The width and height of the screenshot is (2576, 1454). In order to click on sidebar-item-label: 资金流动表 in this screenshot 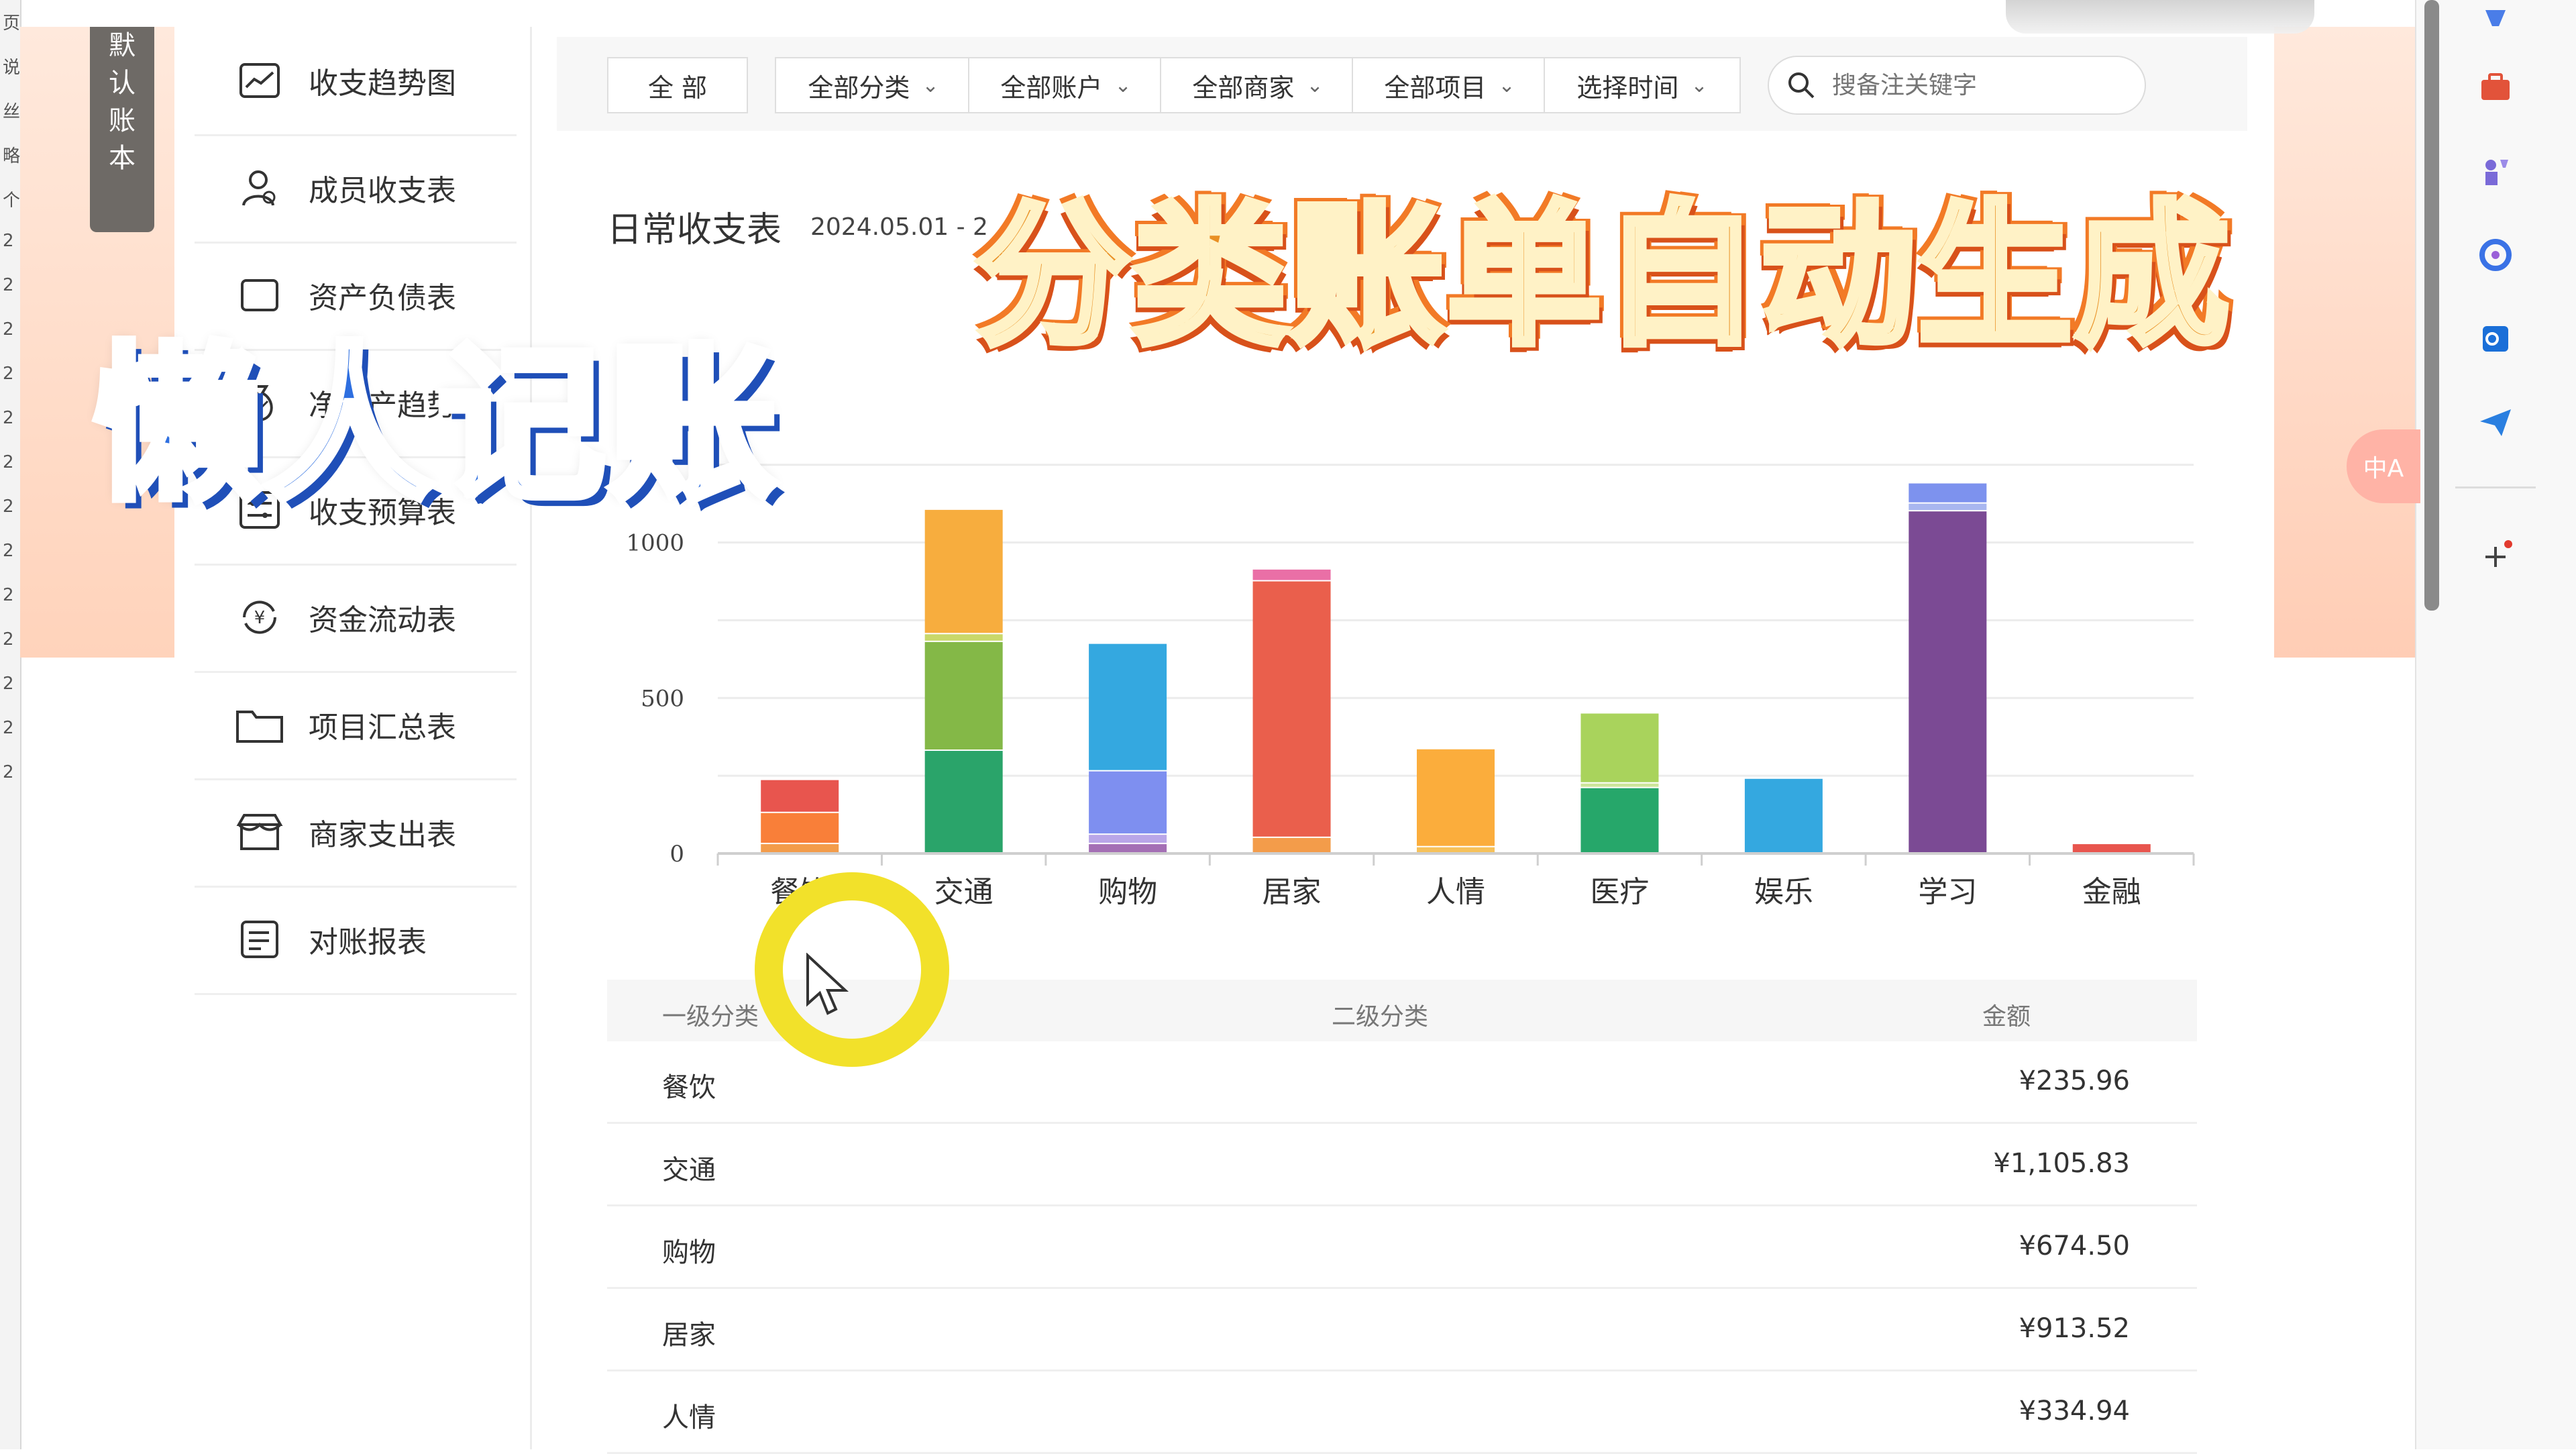, I will do `click(382, 620)`.